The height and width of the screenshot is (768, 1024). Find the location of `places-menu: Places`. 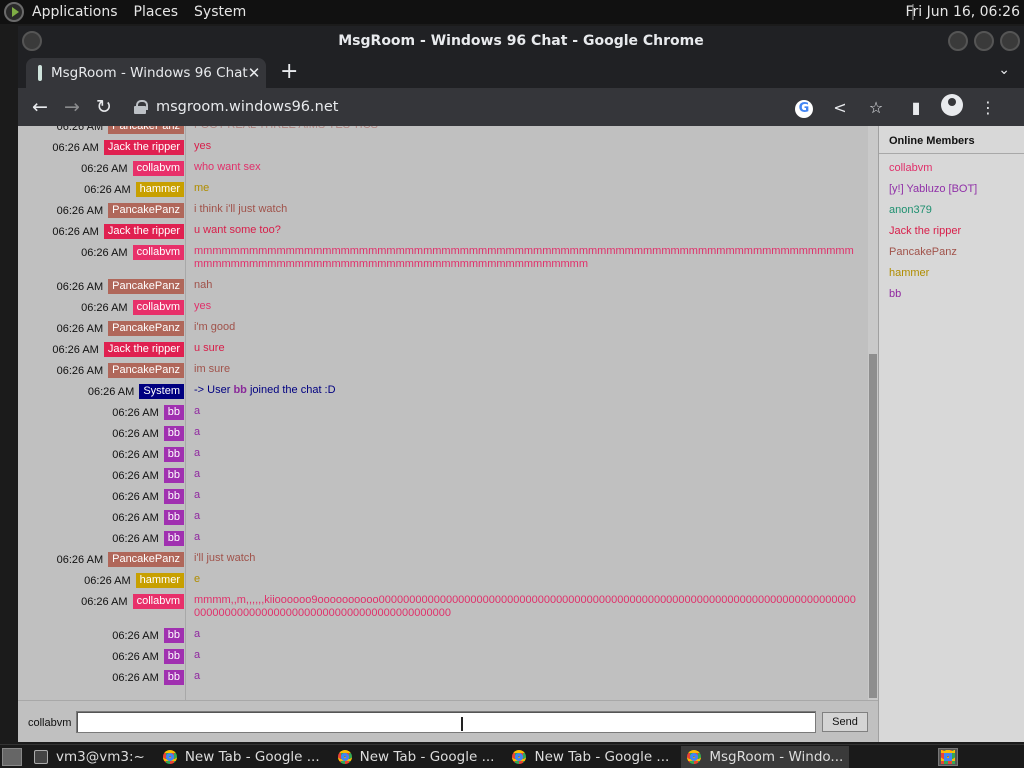

places-menu: Places is located at coordinates (156, 12).